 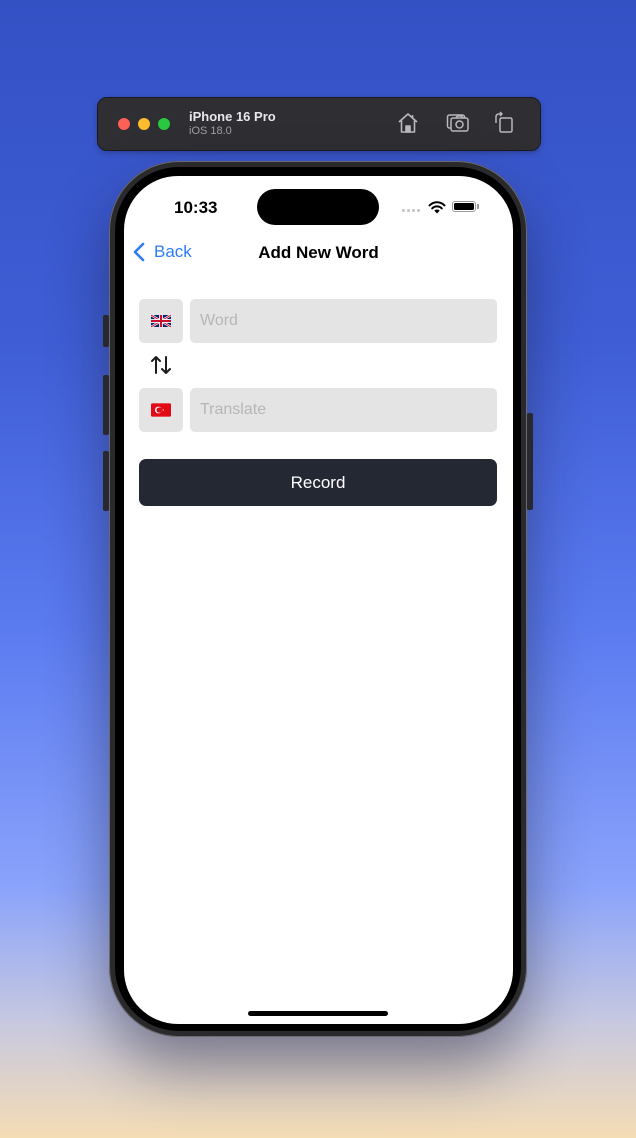 What do you see at coordinates (504, 123) in the screenshot?
I see `rotate-icon` at bounding box center [504, 123].